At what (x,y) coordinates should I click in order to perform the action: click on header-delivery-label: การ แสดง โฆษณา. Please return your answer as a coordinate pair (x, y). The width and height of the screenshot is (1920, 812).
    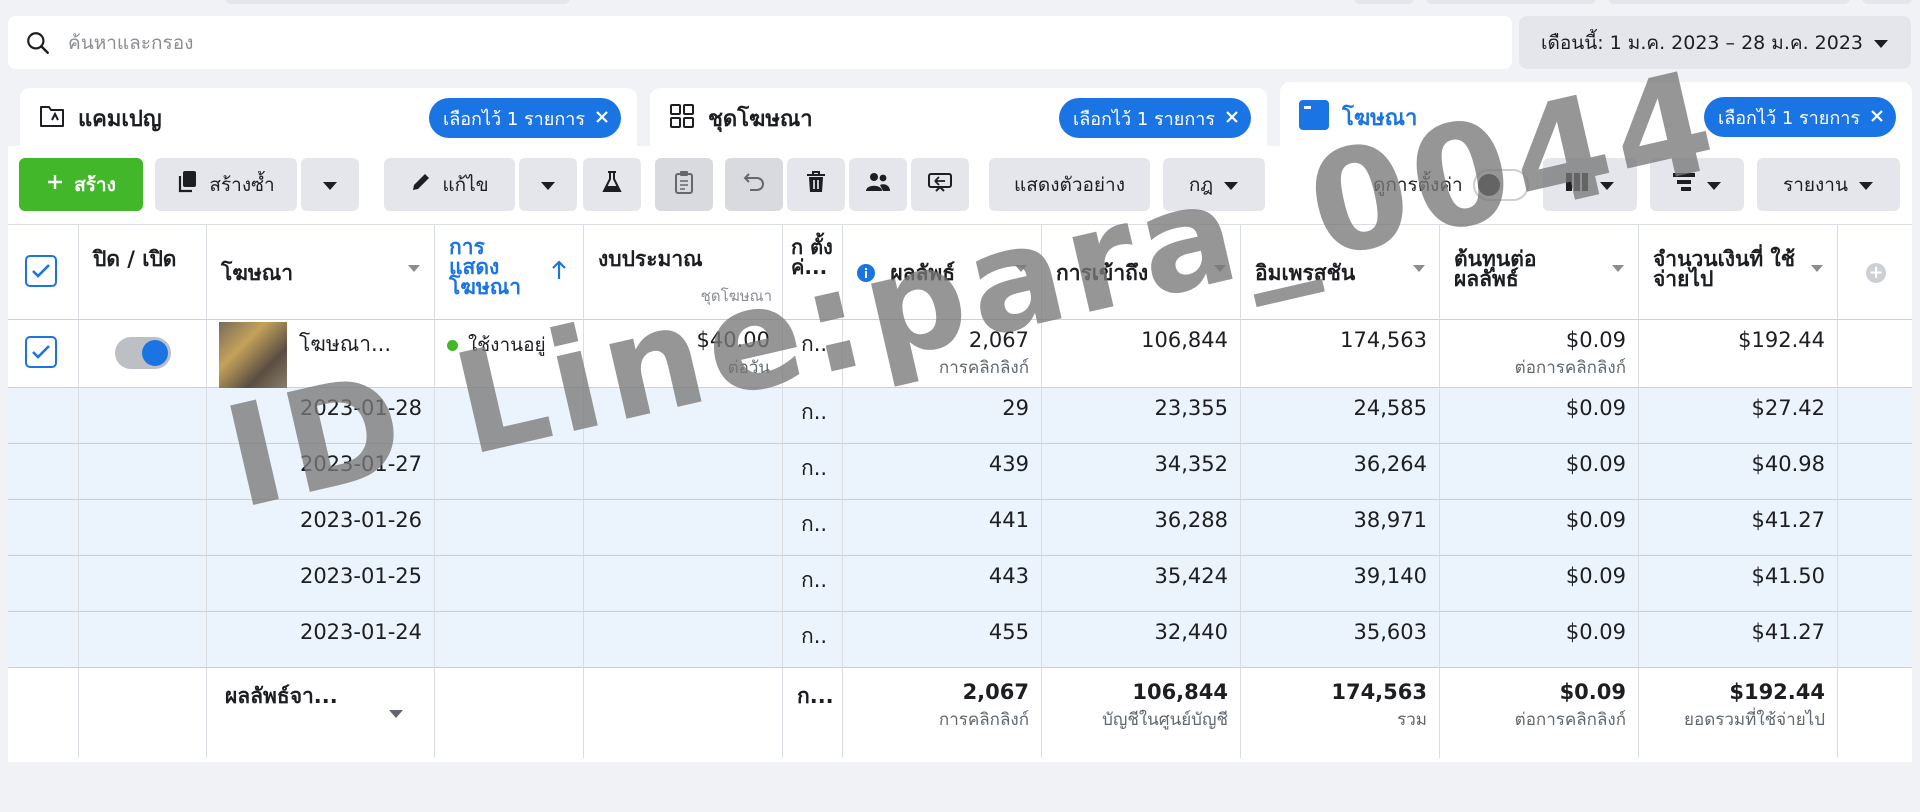
    Looking at the image, I should click on (485, 267).